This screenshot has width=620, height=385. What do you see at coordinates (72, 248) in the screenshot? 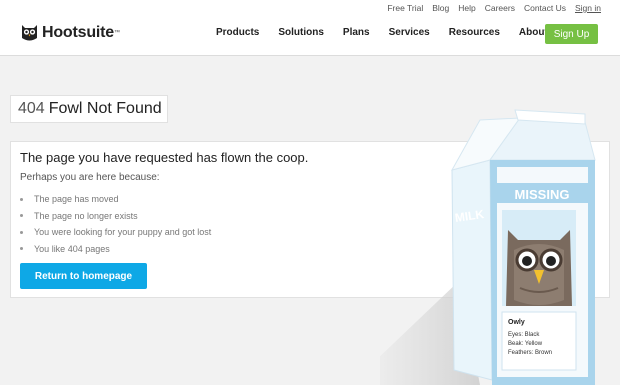
I see `reason-text: You like 404 pages` at bounding box center [72, 248].